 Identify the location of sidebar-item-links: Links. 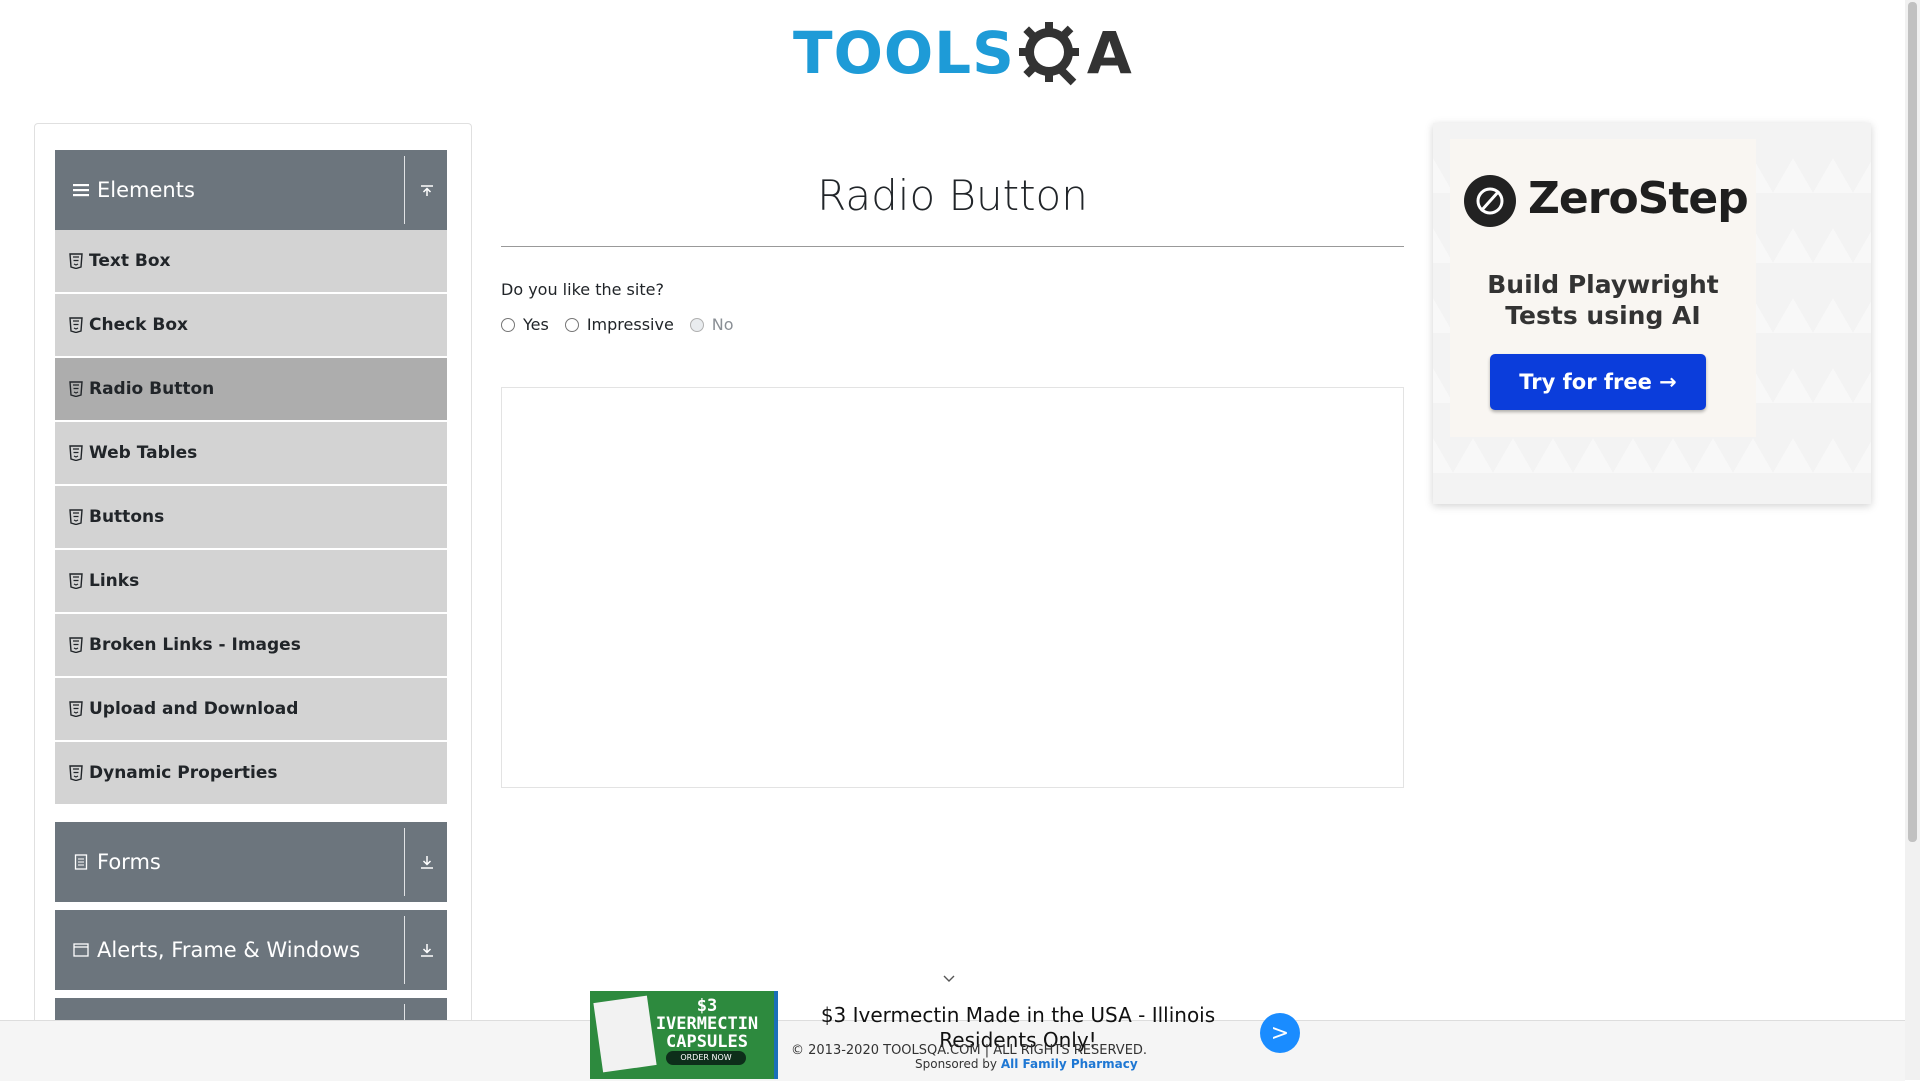
(251, 581).